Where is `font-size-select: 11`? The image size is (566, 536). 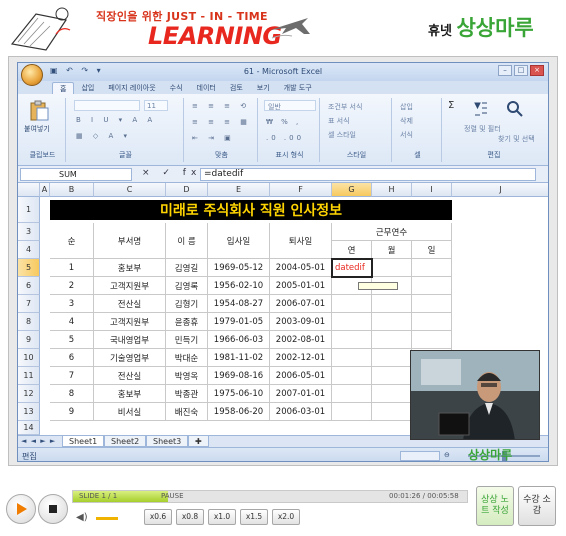 font-size-select: 11 is located at coordinates (156, 105).